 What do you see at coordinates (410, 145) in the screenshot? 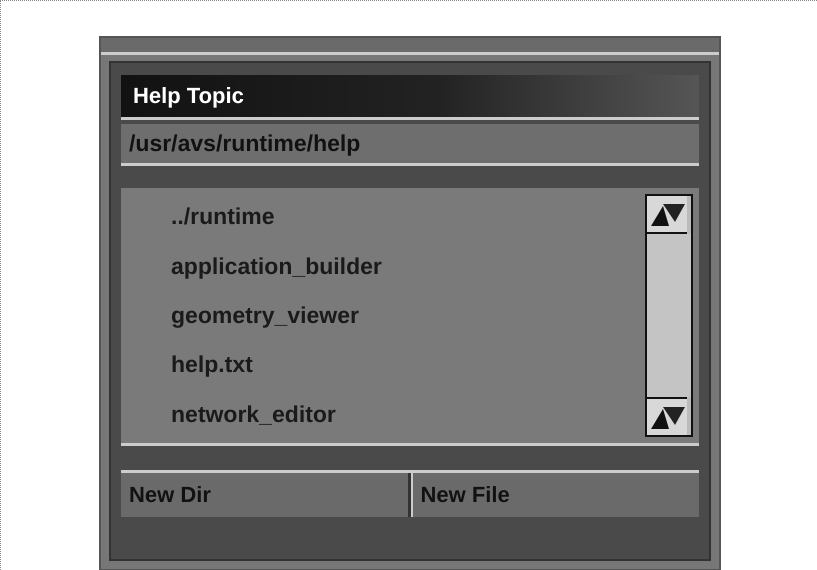
I see `path-field: /usr/avs/runtime/help` at bounding box center [410, 145].